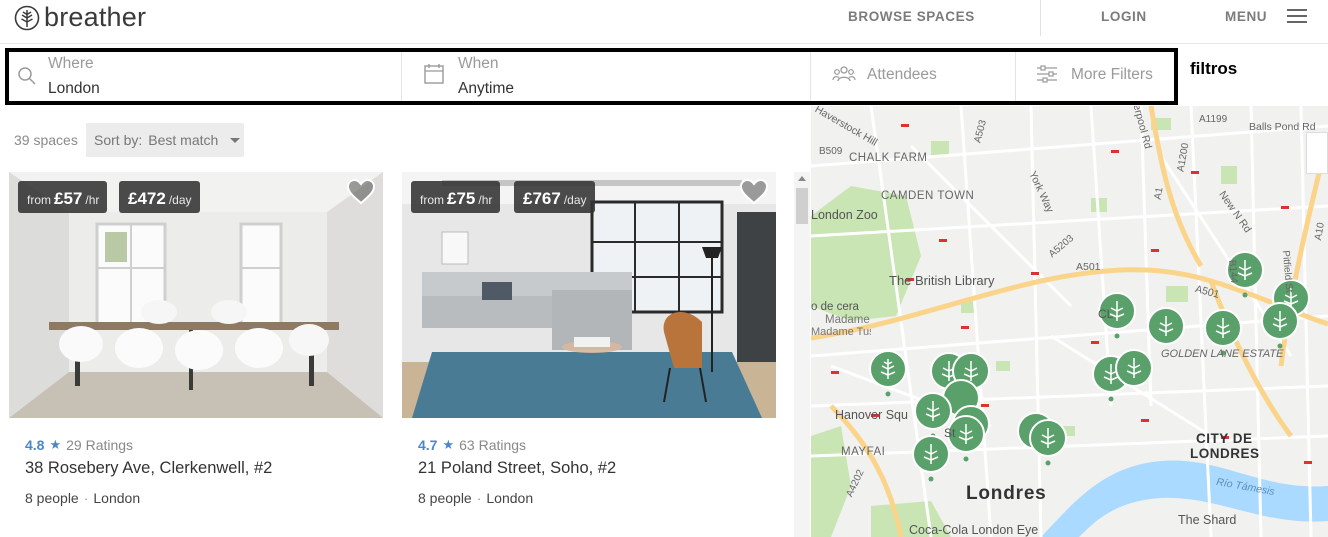 This screenshot has width=1328, height=537. Describe the element at coordinates (928, 196) in the screenshot. I see `map-label-camden-town: CAMDEN TOWN` at that location.